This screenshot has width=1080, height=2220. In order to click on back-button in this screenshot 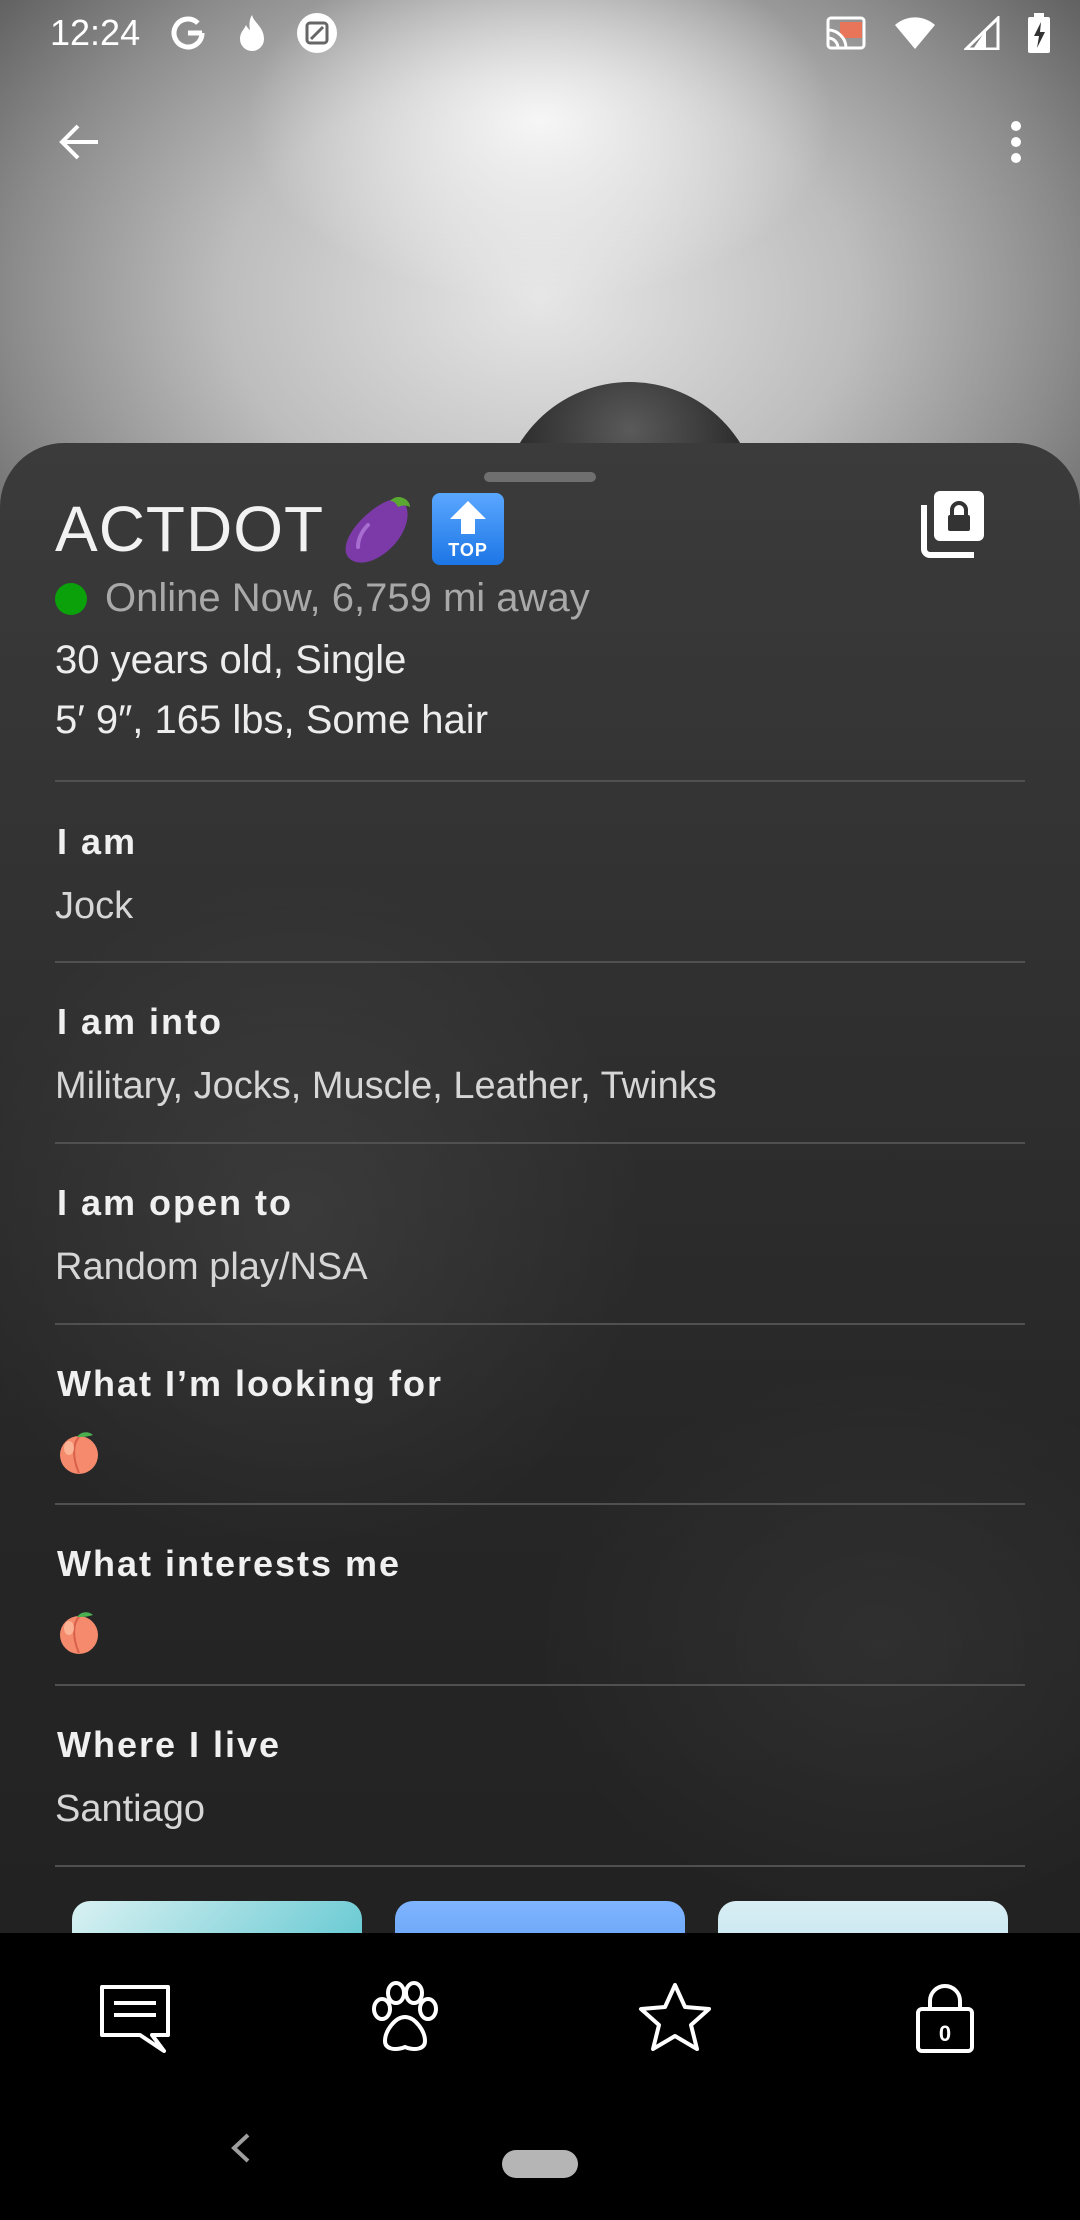, I will do `click(80, 142)`.